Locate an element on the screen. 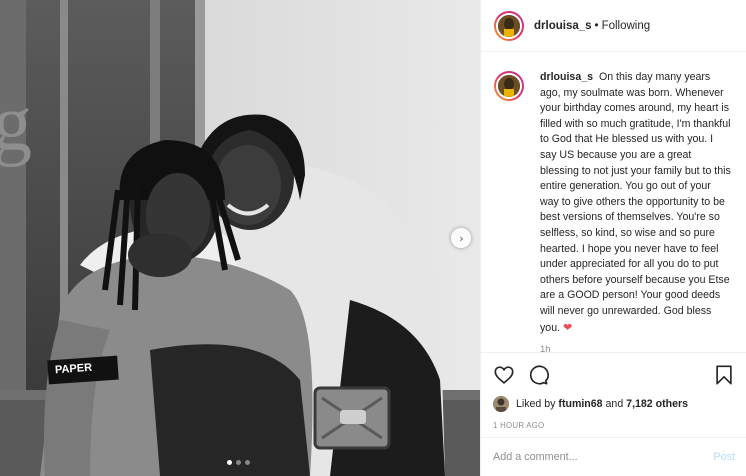 The image size is (746, 476). bookmark-icon is located at coordinates (724, 375).